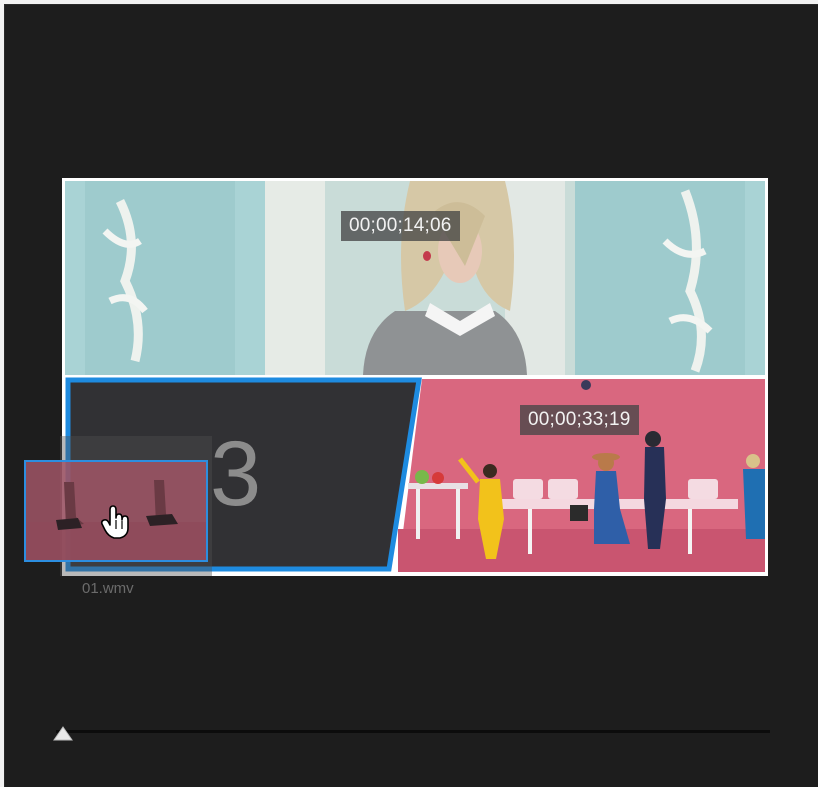 The width and height of the screenshot is (818, 787). I want to click on timeline-slider-track, so click(413, 731).